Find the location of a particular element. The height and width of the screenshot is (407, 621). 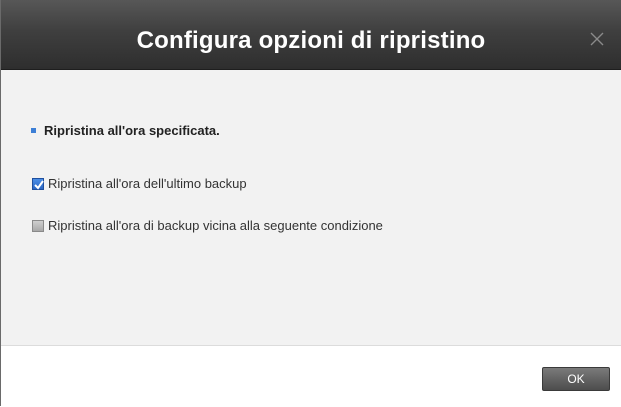

dialog-title: Configura opzioni di ripristino is located at coordinates (311, 40).